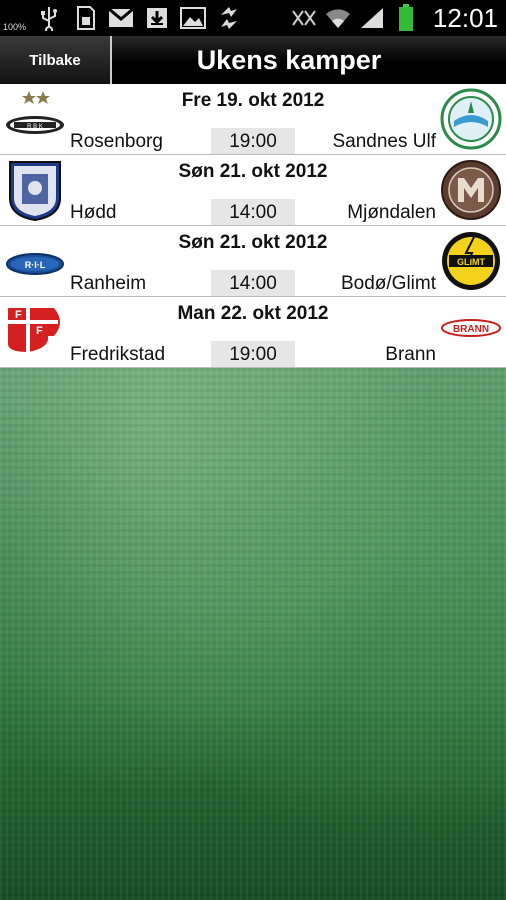  What do you see at coordinates (49, 18) in the screenshot?
I see `usb-icon` at bounding box center [49, 18].